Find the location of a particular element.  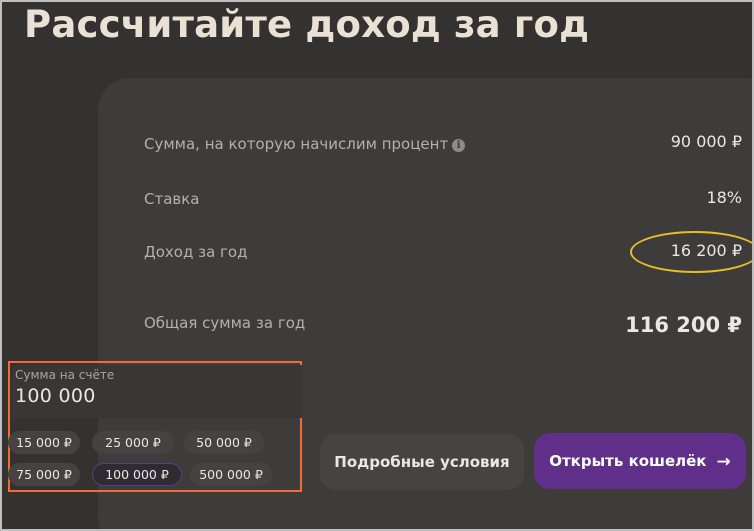

balance-input-label: Сумма на счёте is located at coordinates (65, 375).